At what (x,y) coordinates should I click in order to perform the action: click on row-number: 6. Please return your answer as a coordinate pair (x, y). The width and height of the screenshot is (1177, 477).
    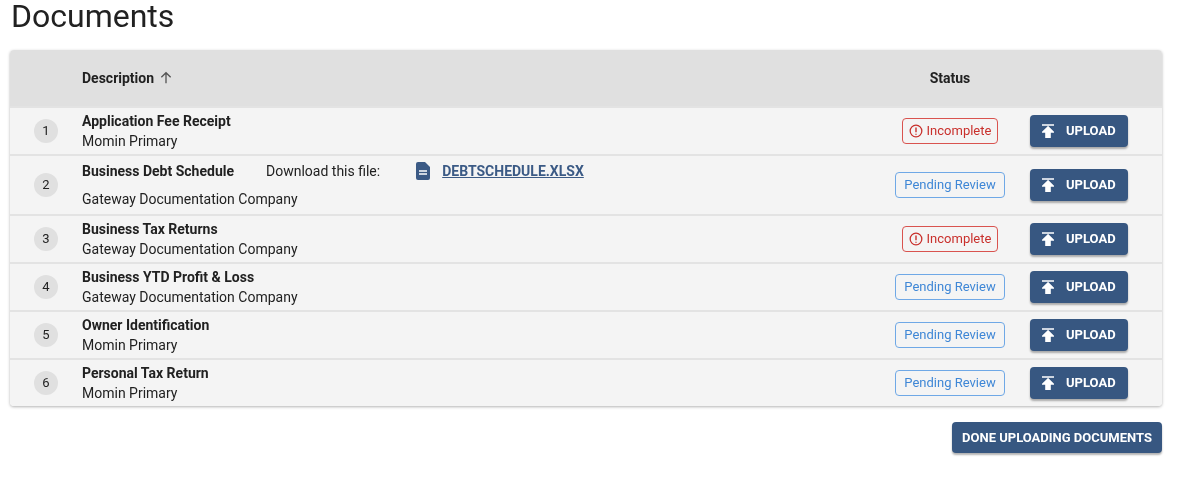
    Looking at the image, I should click on (46, 383).